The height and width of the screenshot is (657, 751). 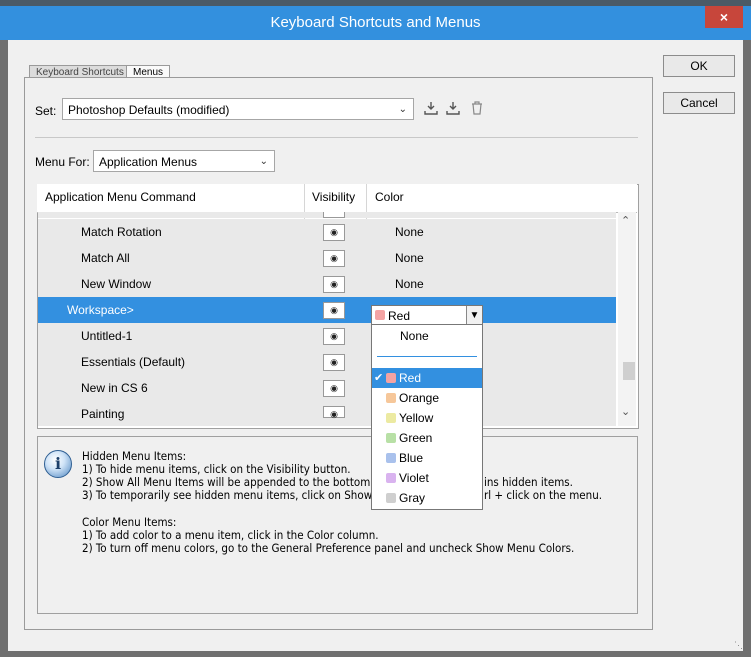 What do you see at coordinates (427, 498) in the screenshot?
I see `color-option-gray: Gray` at bounding box center [427, 498].